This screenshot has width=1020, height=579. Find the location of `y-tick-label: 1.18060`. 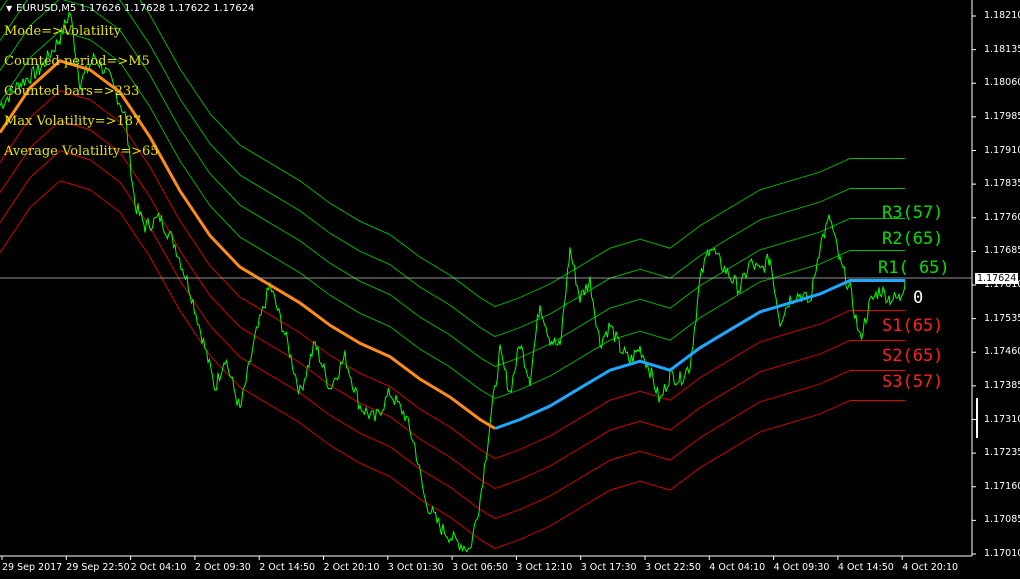

y-tick-label: 1.18060 is located at coordinates (1002, 83).